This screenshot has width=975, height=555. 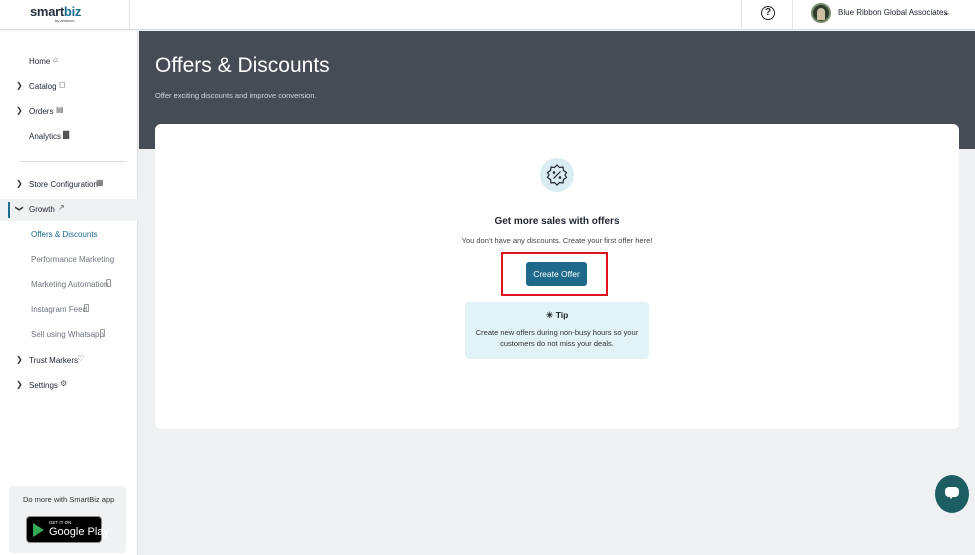 I want to click on logo-byline: by amazon, so click(x=65, y=20).